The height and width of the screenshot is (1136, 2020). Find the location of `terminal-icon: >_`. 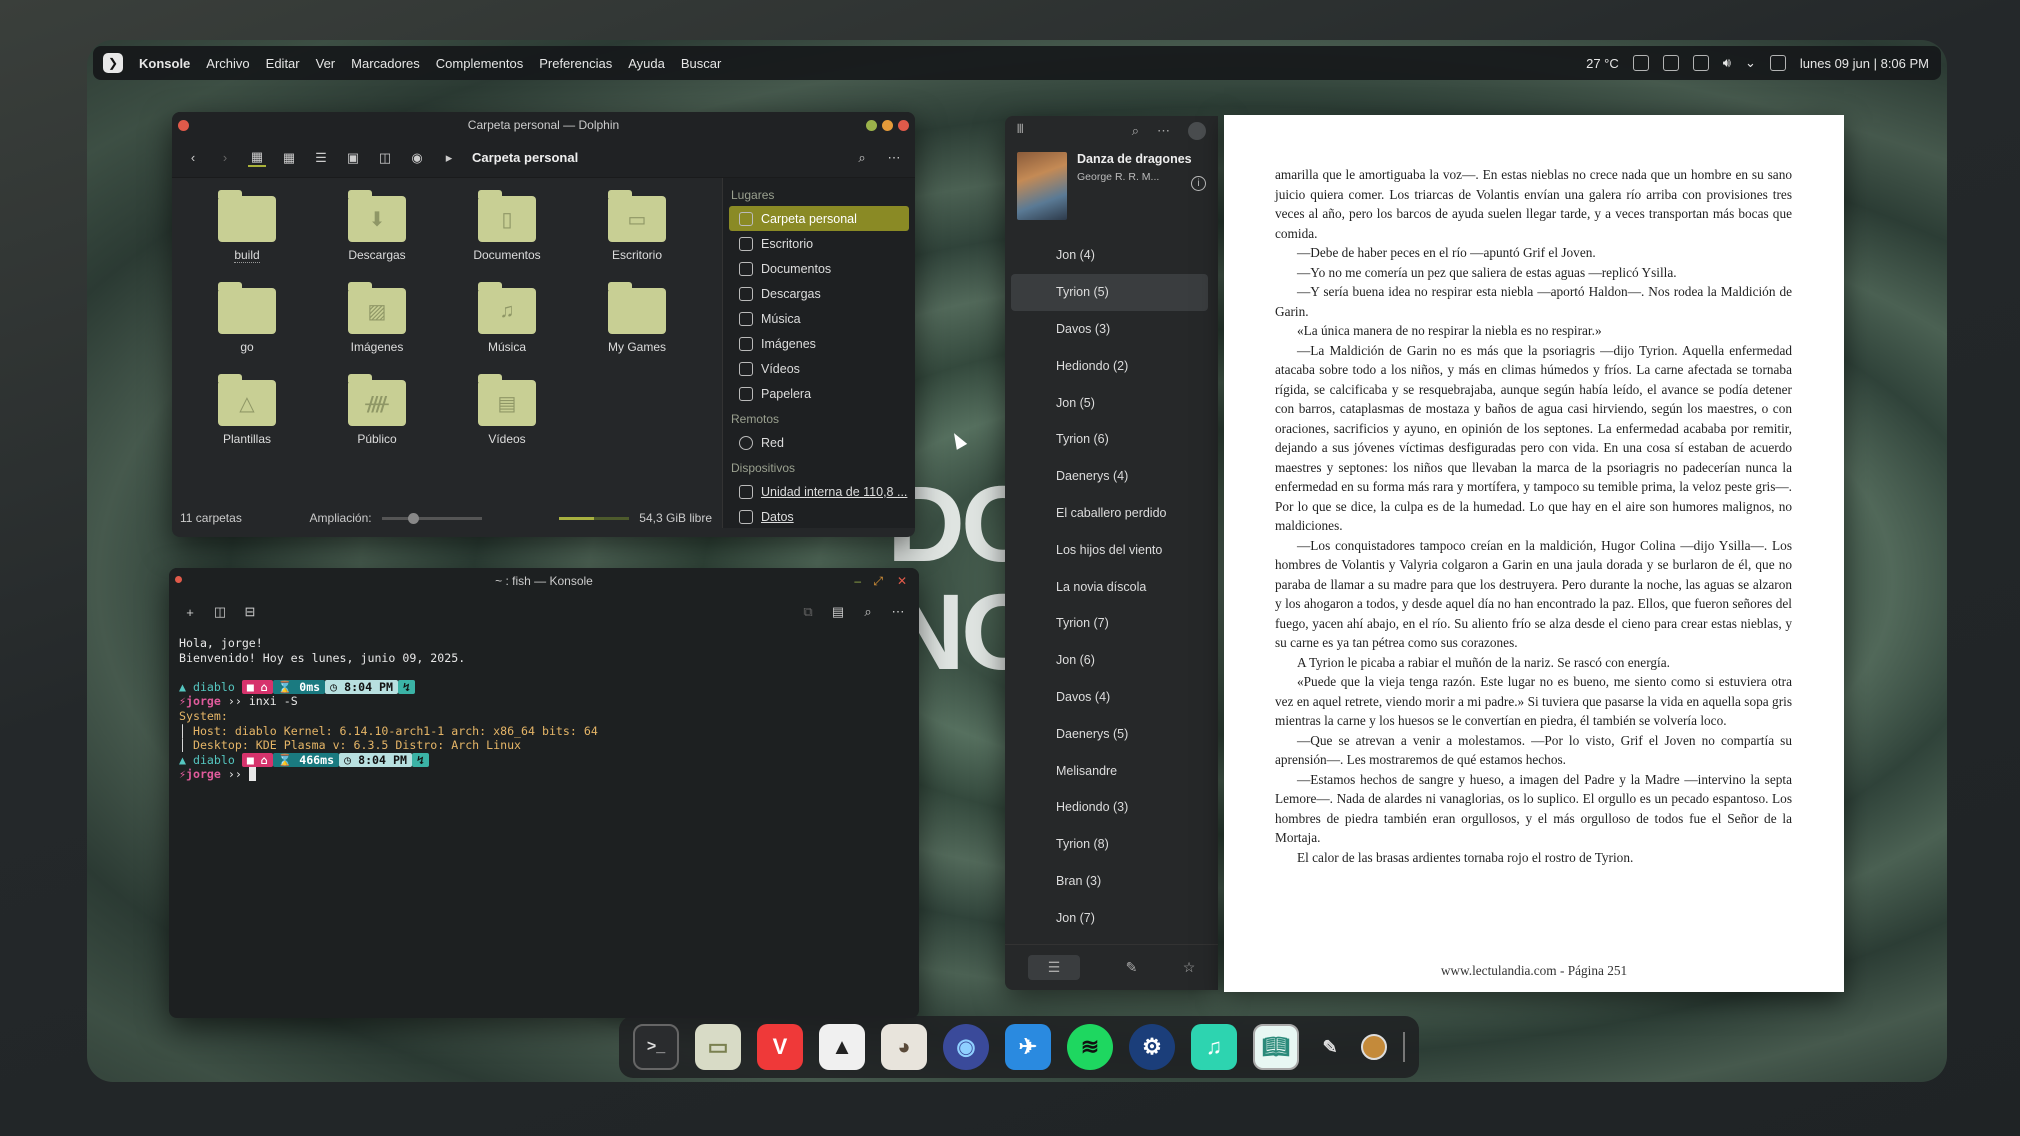

terminal-icon: >_ is located at coordinates (656, 1047).